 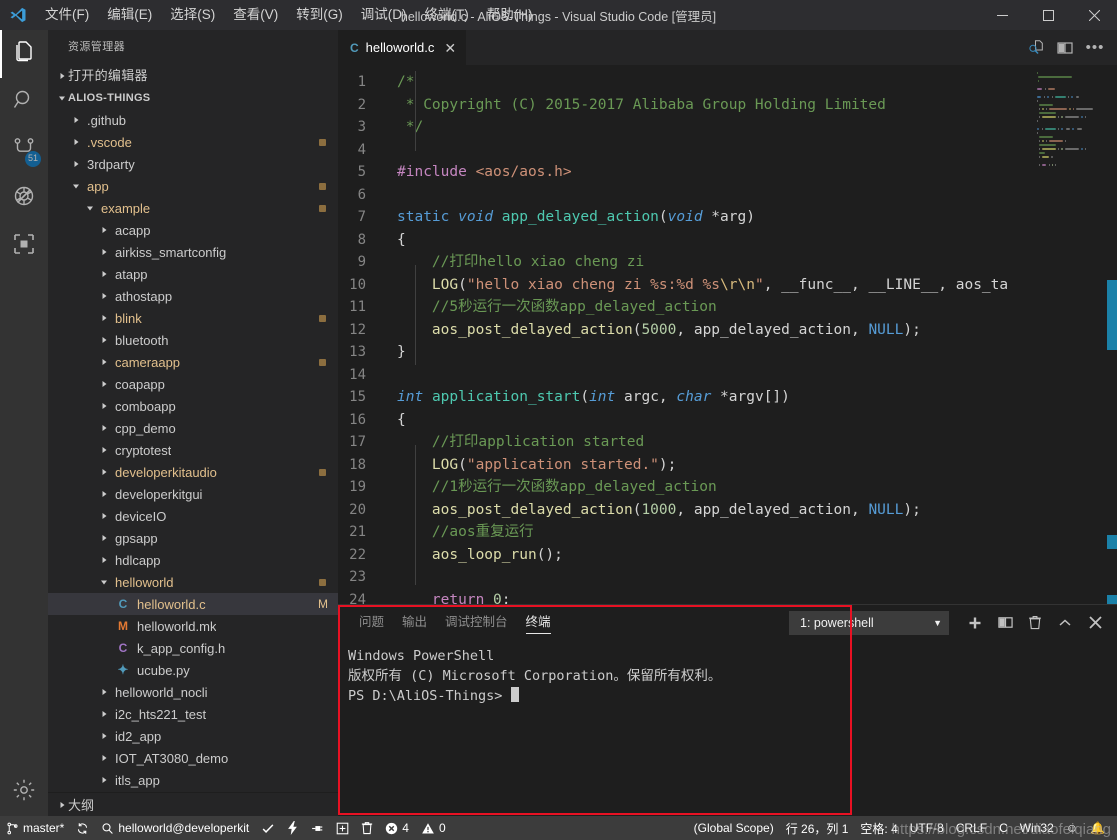 I want to click on code-line: 5 #include <aos/aos.h>, so click(x=727, y=172).